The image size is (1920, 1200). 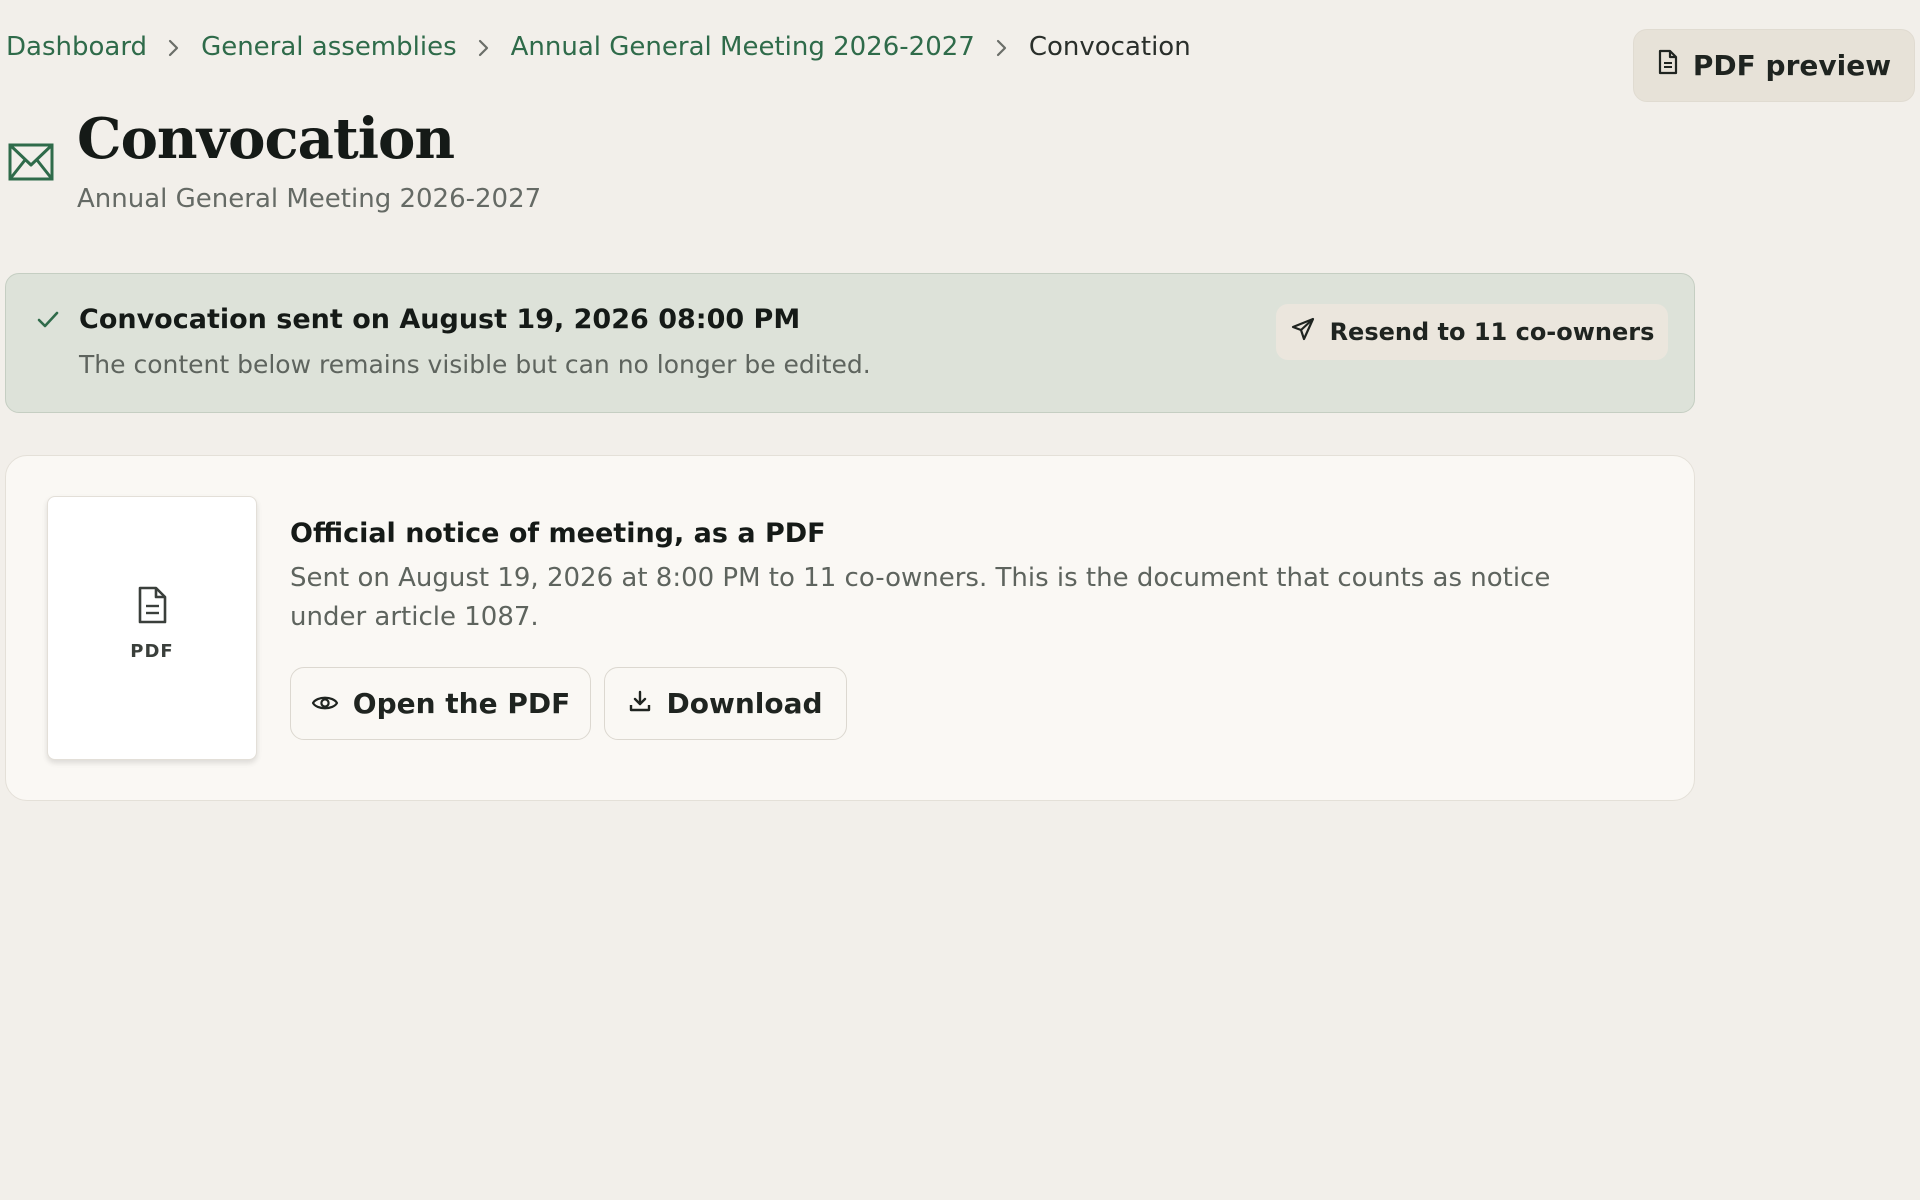 I want to click on breadcrumb-current: Convocation, so click(x=1109, y=47).